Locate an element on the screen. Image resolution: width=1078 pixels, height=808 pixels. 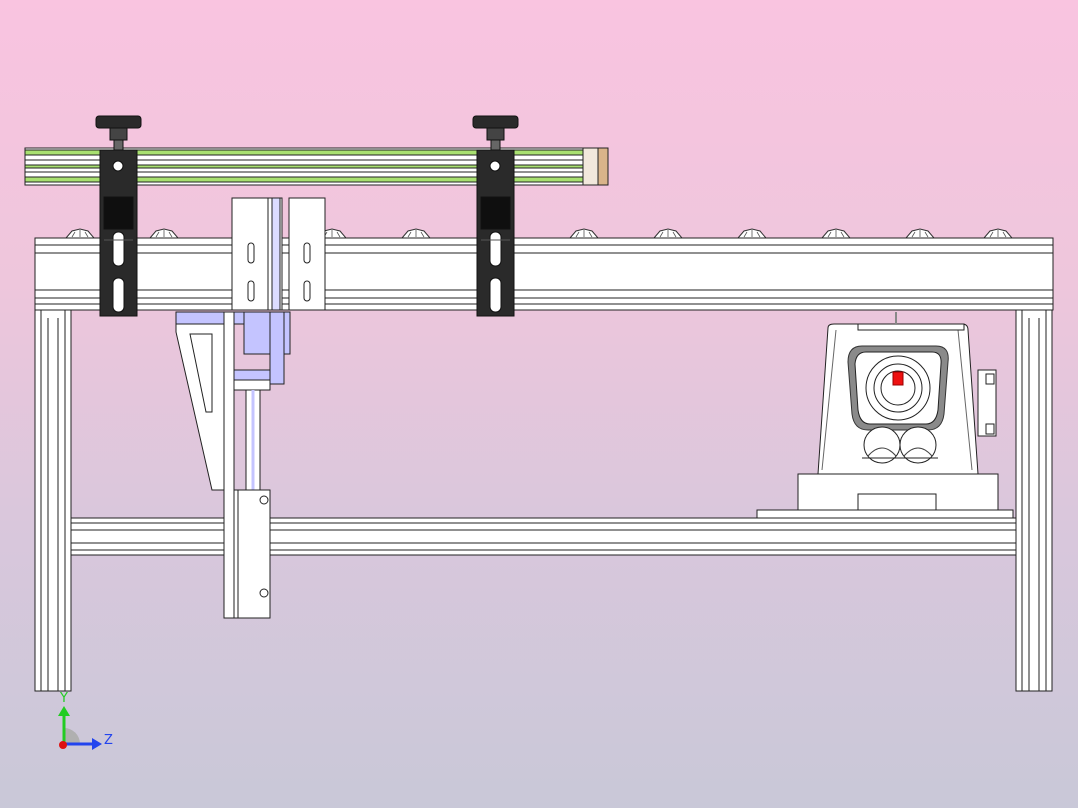
guide-clamp-right is located at coordinates (495, 216).